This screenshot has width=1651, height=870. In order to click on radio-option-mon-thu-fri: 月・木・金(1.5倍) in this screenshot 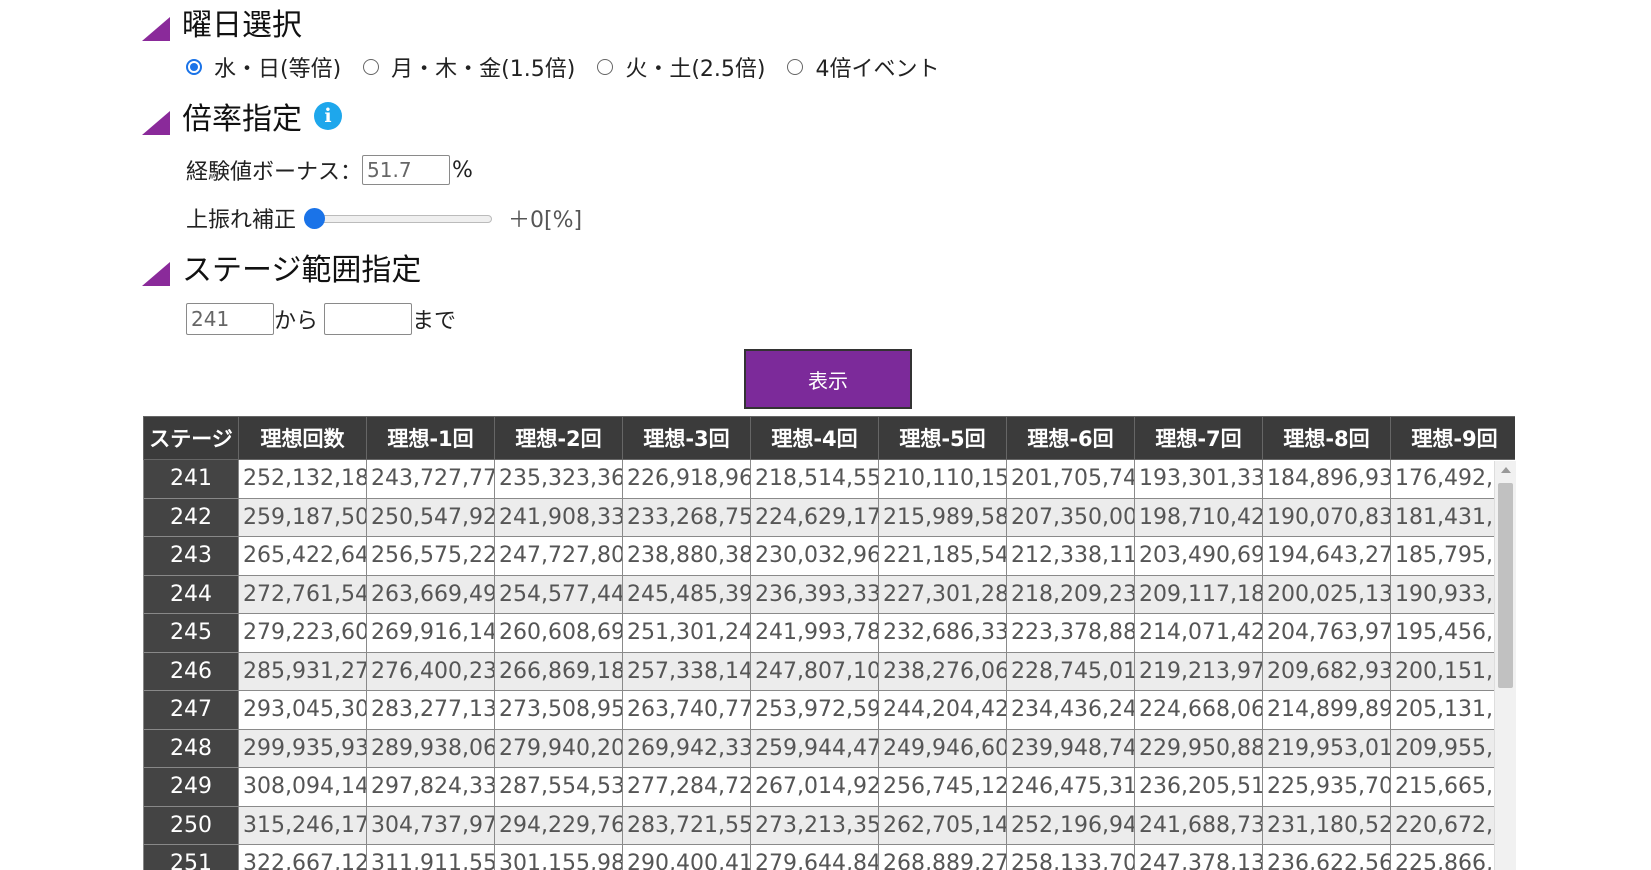, I will do `click(469, 67)`.